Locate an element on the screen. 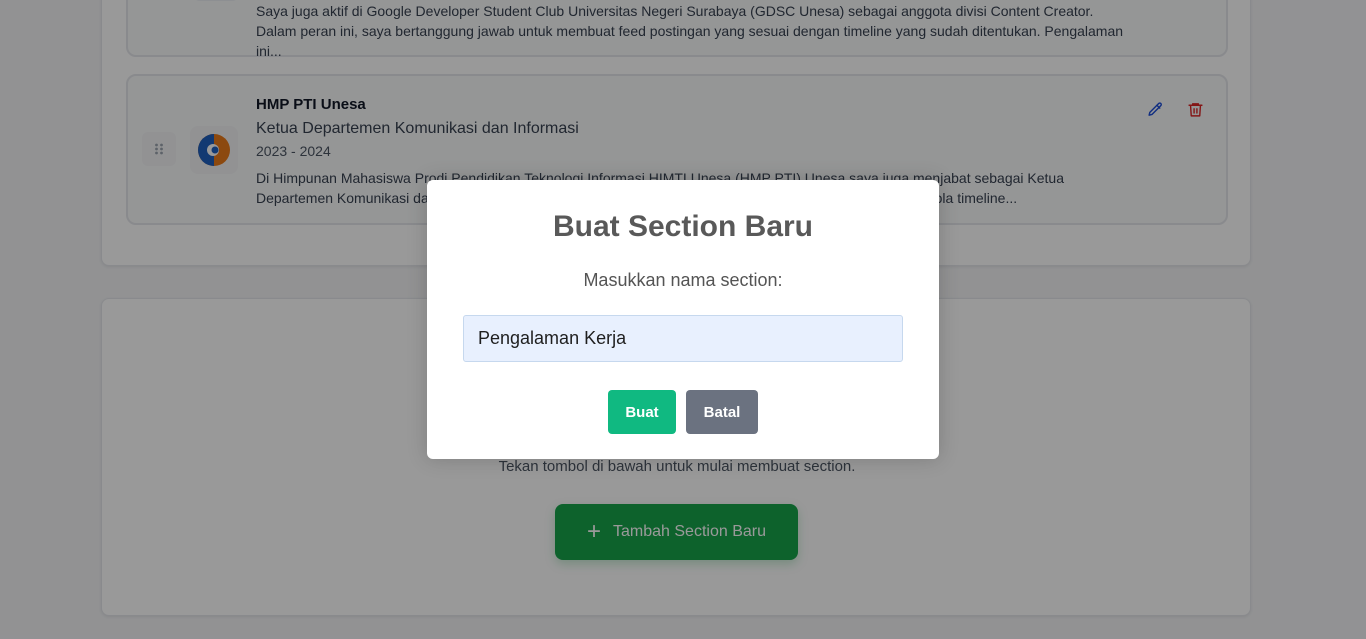 This screenshot has height=639, width=1366. confirm-button: Buat is located at coordinates (642, 412).